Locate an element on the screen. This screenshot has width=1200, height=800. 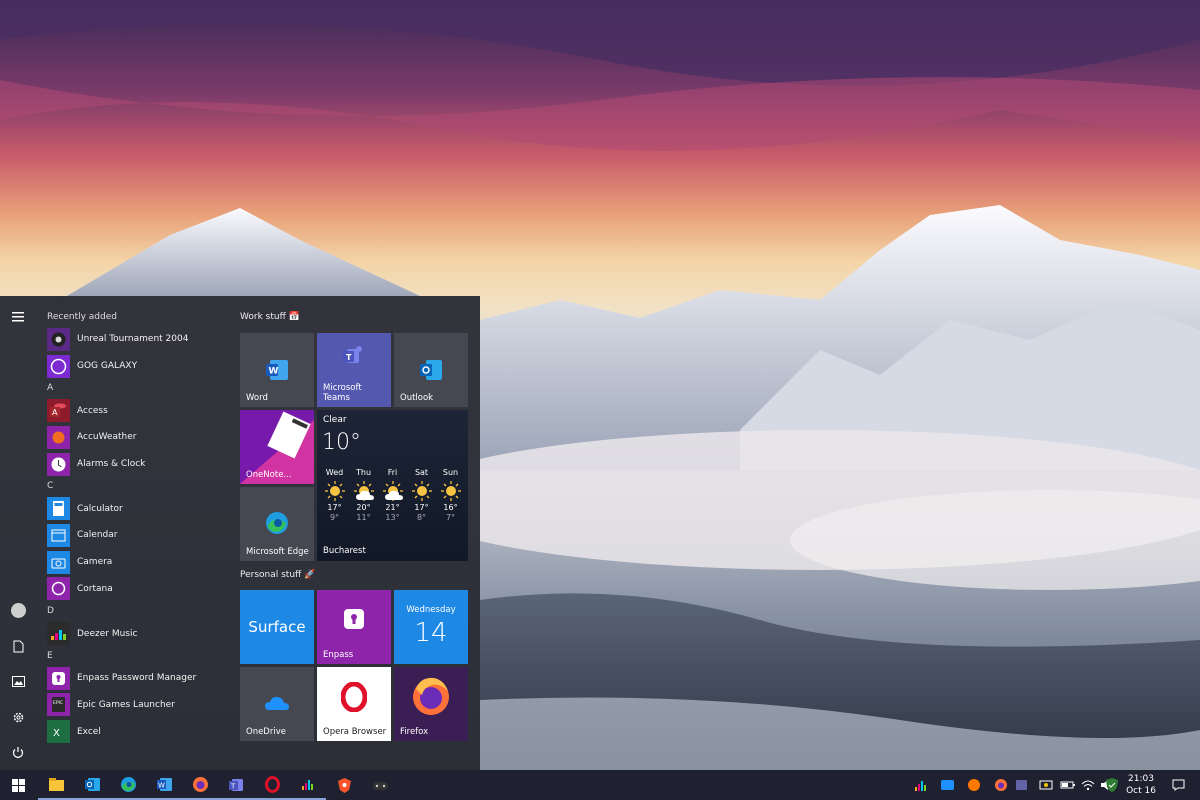
app-list-section-header: Recently added is located at coordinates (133, 317).